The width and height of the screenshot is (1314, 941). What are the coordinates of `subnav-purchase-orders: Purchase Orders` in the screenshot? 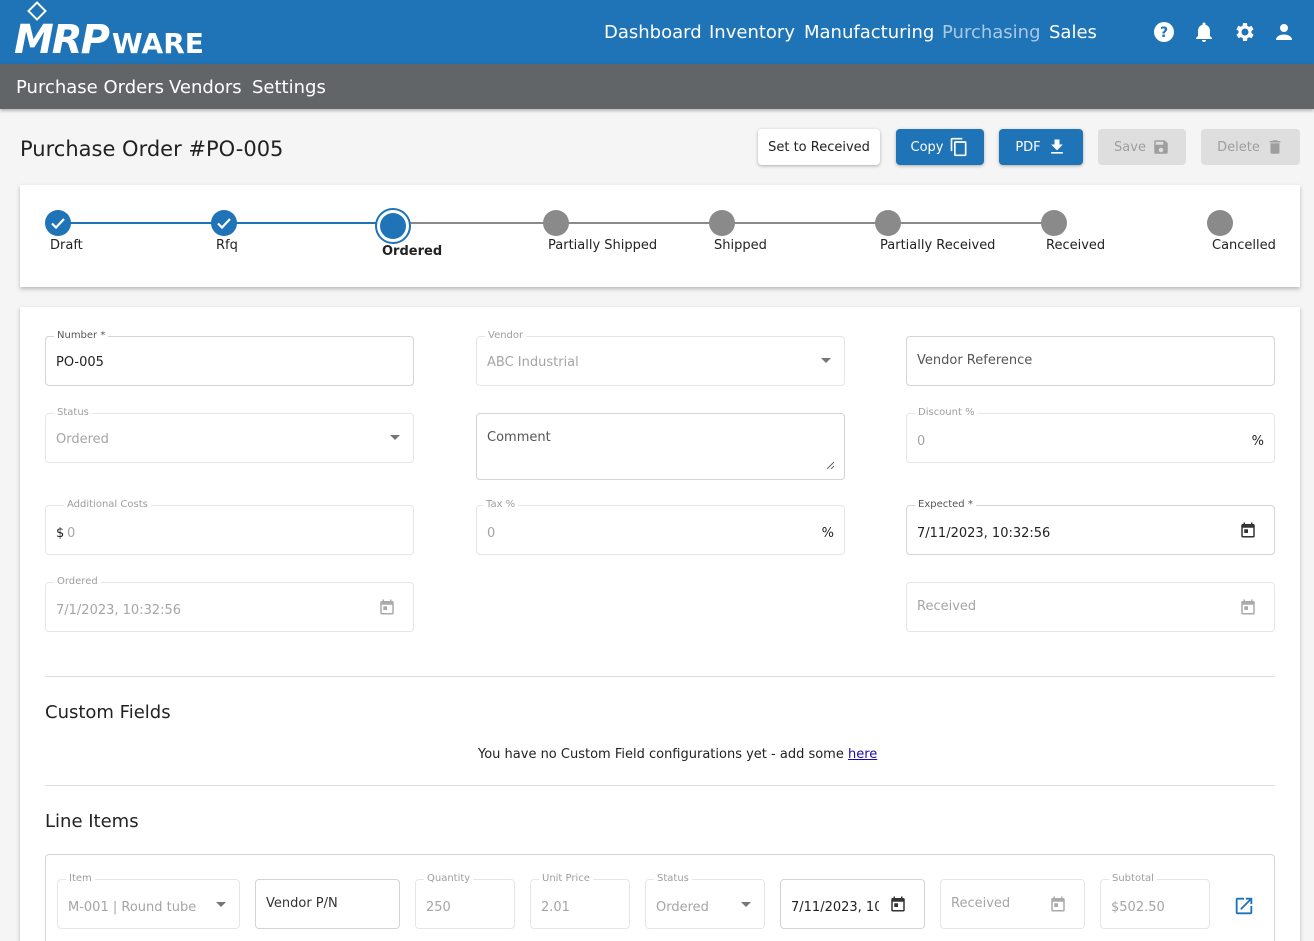 It's located at (90, 87).